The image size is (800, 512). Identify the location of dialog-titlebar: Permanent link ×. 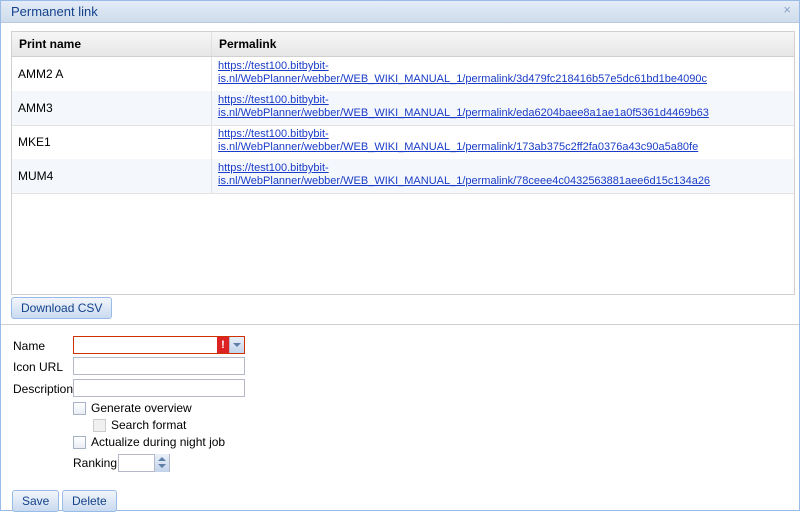
(400, 12).